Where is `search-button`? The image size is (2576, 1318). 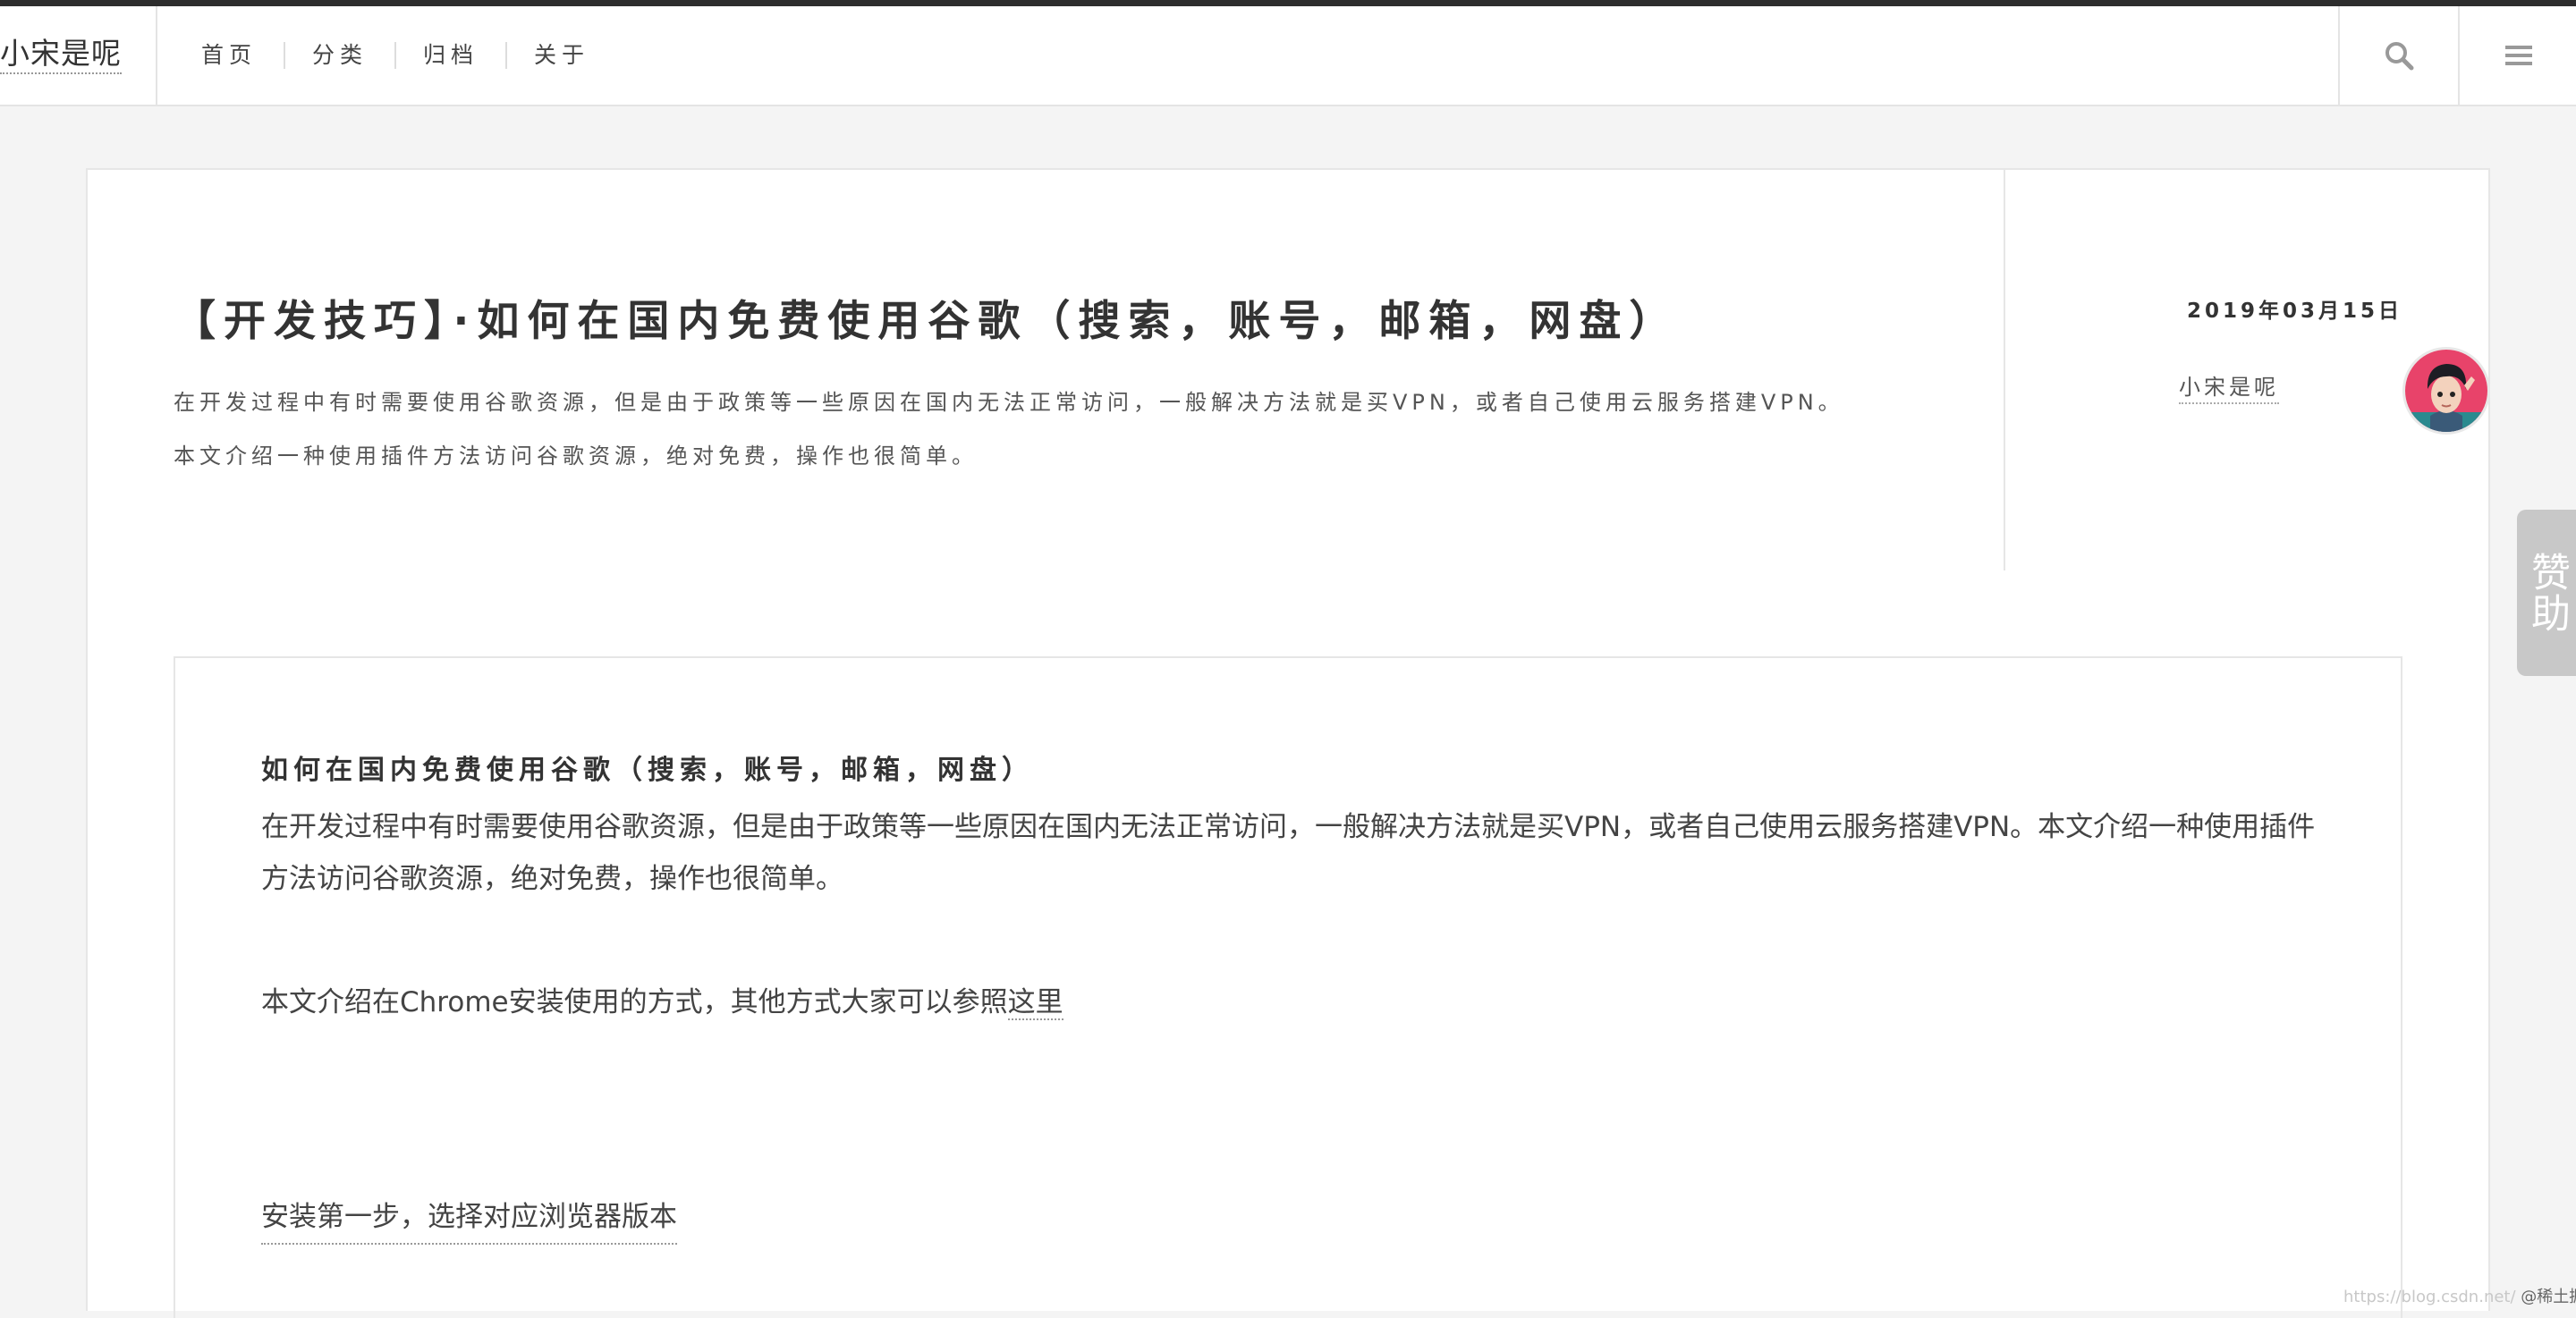 search-button is located at coordinates (2398, 56).